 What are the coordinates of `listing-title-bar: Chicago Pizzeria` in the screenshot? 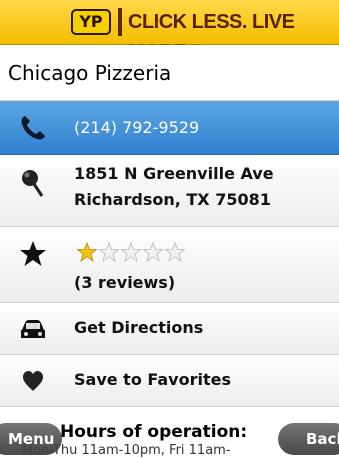 It's located at (169, 73).